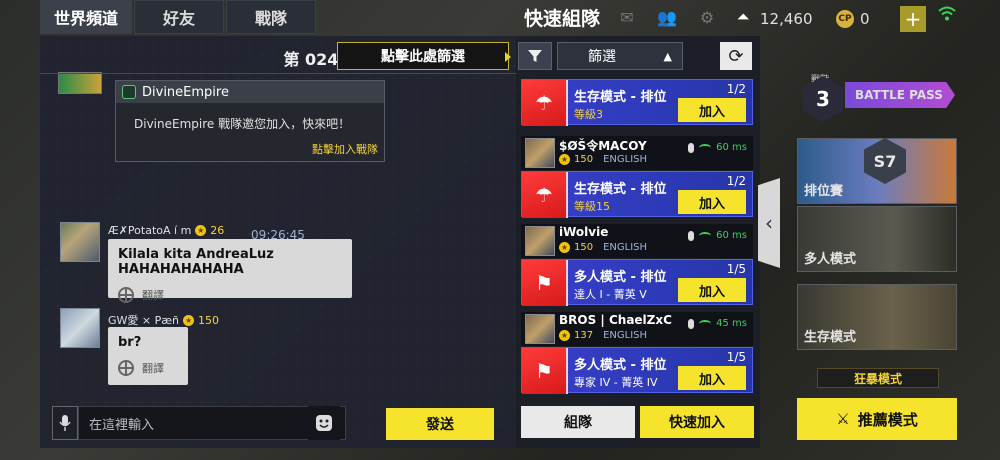 The height and width of the screenshot is (460, 1000). Describe the element at coordinates (830, 259) in the screenshot. I see `multiplayer-label: 多人模式` at that location.